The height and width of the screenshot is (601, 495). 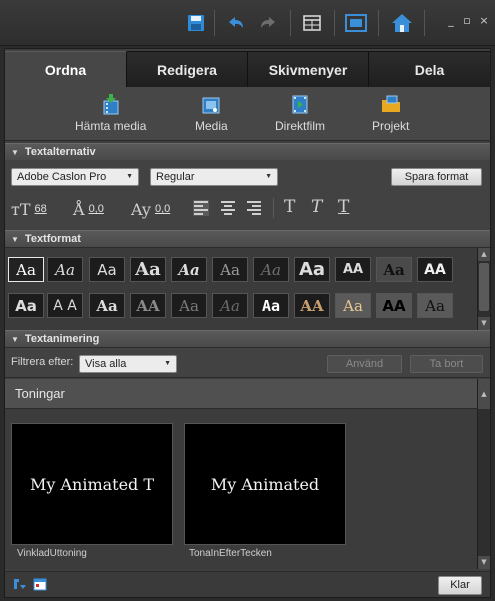 I want to click on tab-dela: Dela, so click(x=429, y=69).